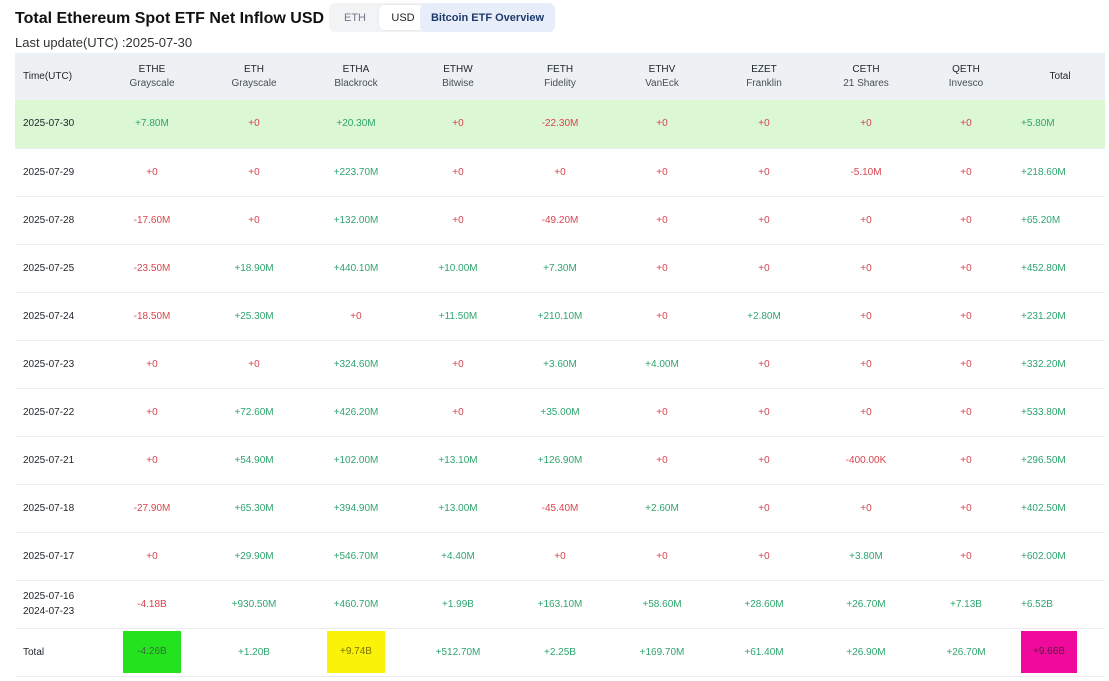  What do you see at coordinates (49, 364) in the screenshot?
I see `row-date: 2025-07-23` at bounding box center [49, 364].